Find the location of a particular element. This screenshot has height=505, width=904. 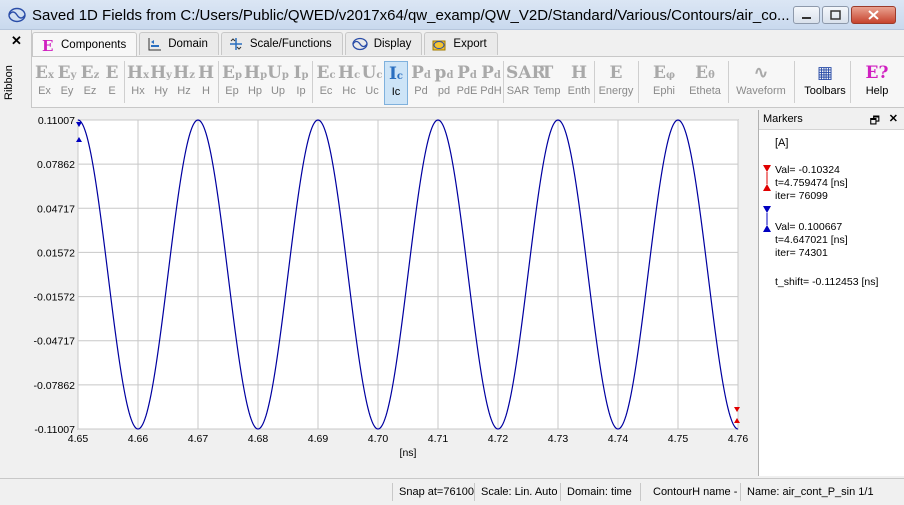

component-button-hz: Hz Hz is located at coordinates (184, 83).